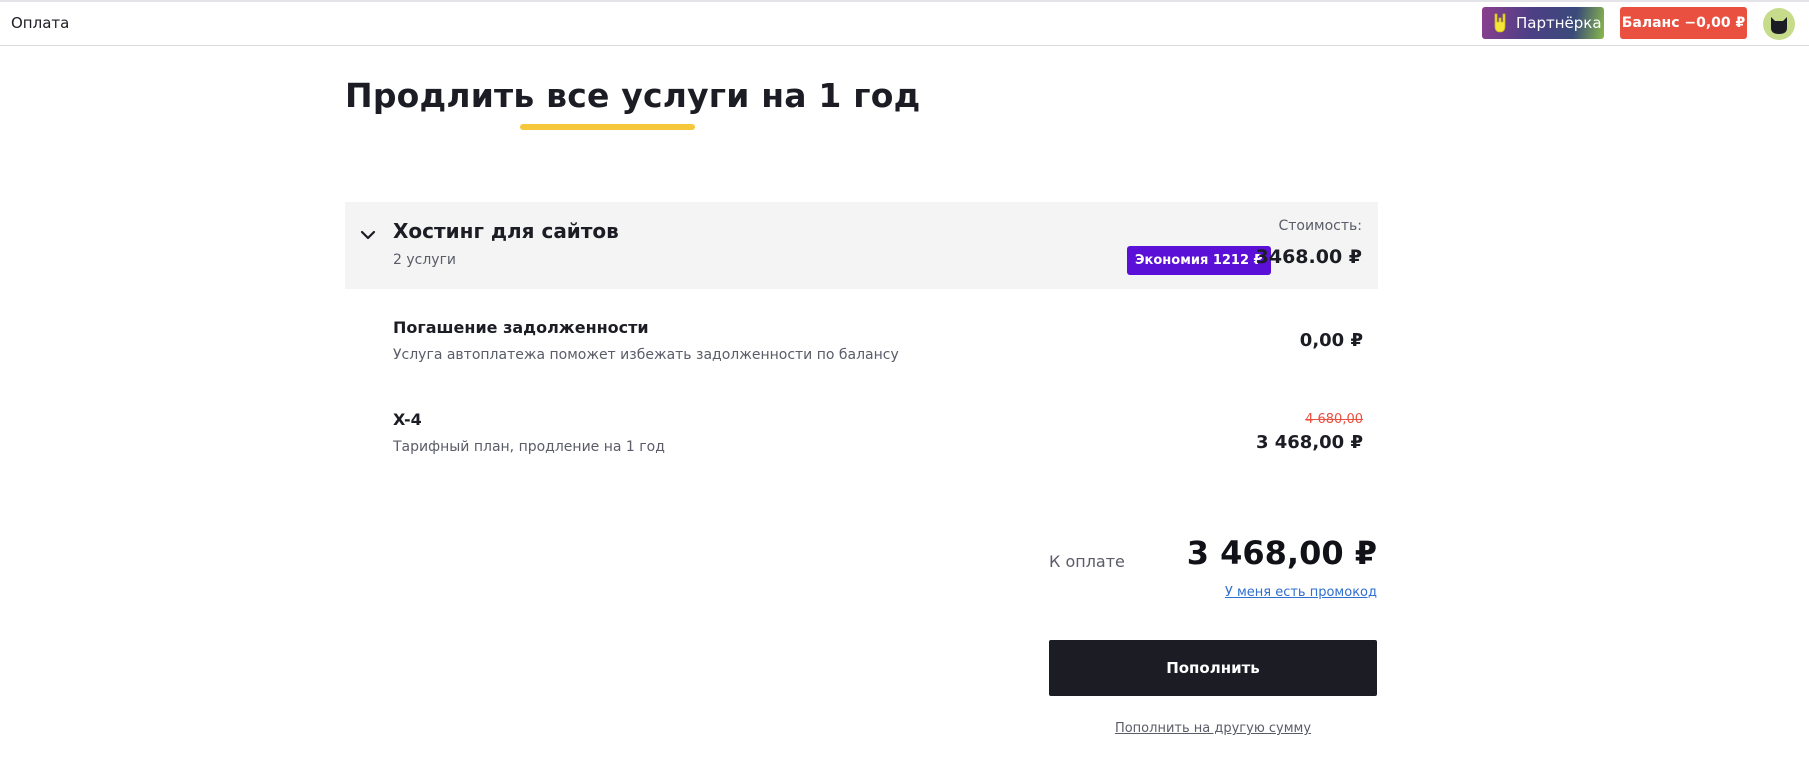 Image resolution: width=1809 pixels, height=765 pixels. Describe the element at coordinates (1309, 442) in the screenshot. I see `item-price: 3 468,00 ₽` at that location.